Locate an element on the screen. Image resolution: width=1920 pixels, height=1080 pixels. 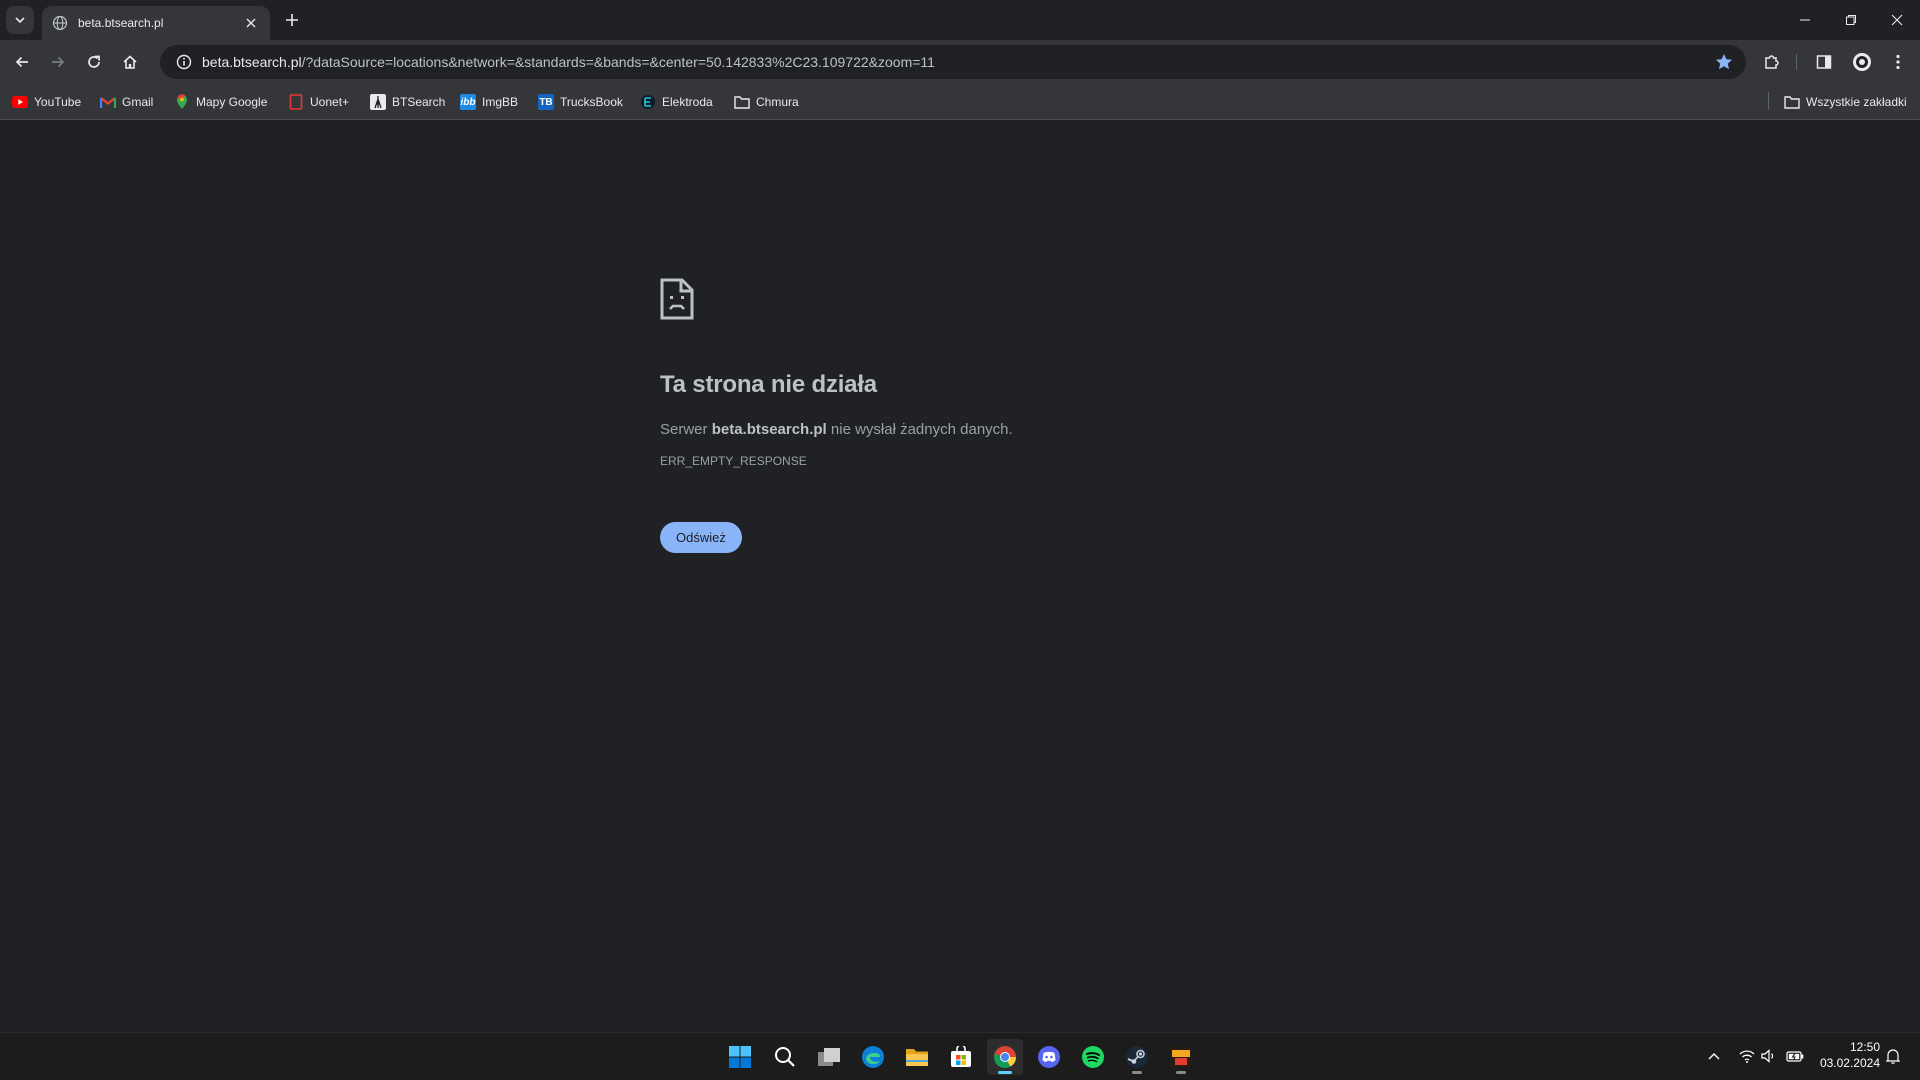
discord-icon is located at coordinates (1049, 1057).